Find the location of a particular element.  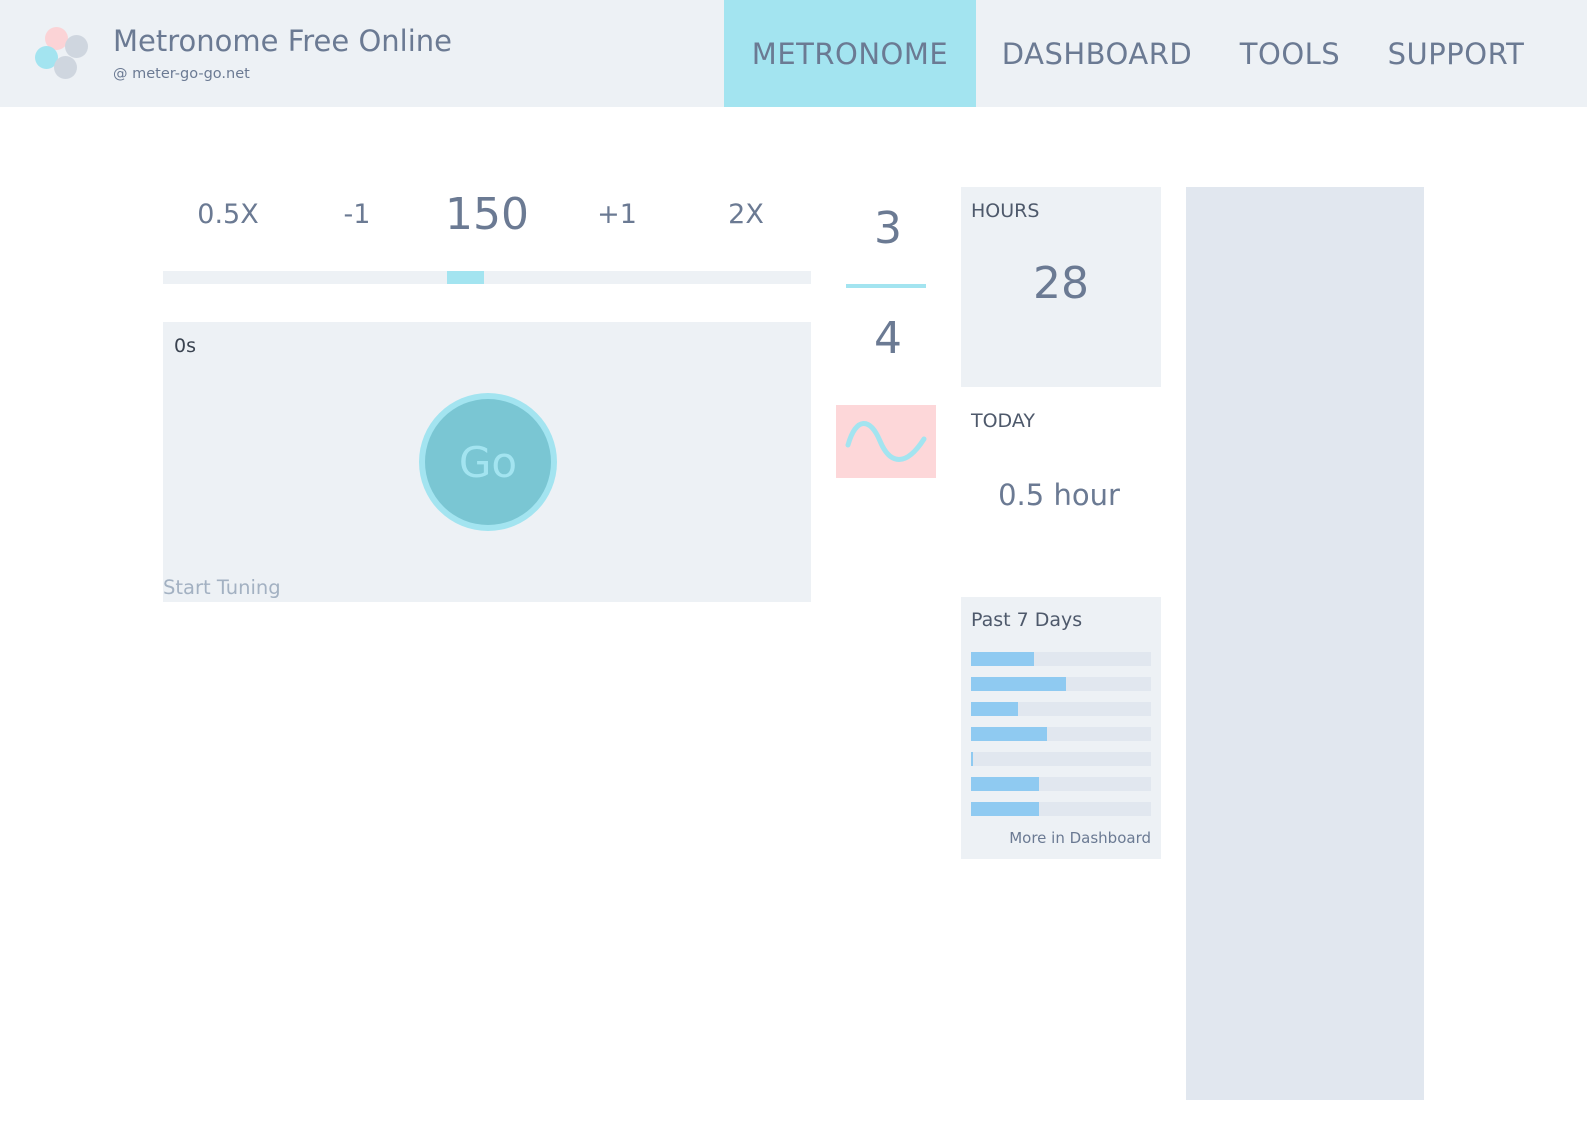

today-value: 0.5 hour is located at coordinates (1059, 495).